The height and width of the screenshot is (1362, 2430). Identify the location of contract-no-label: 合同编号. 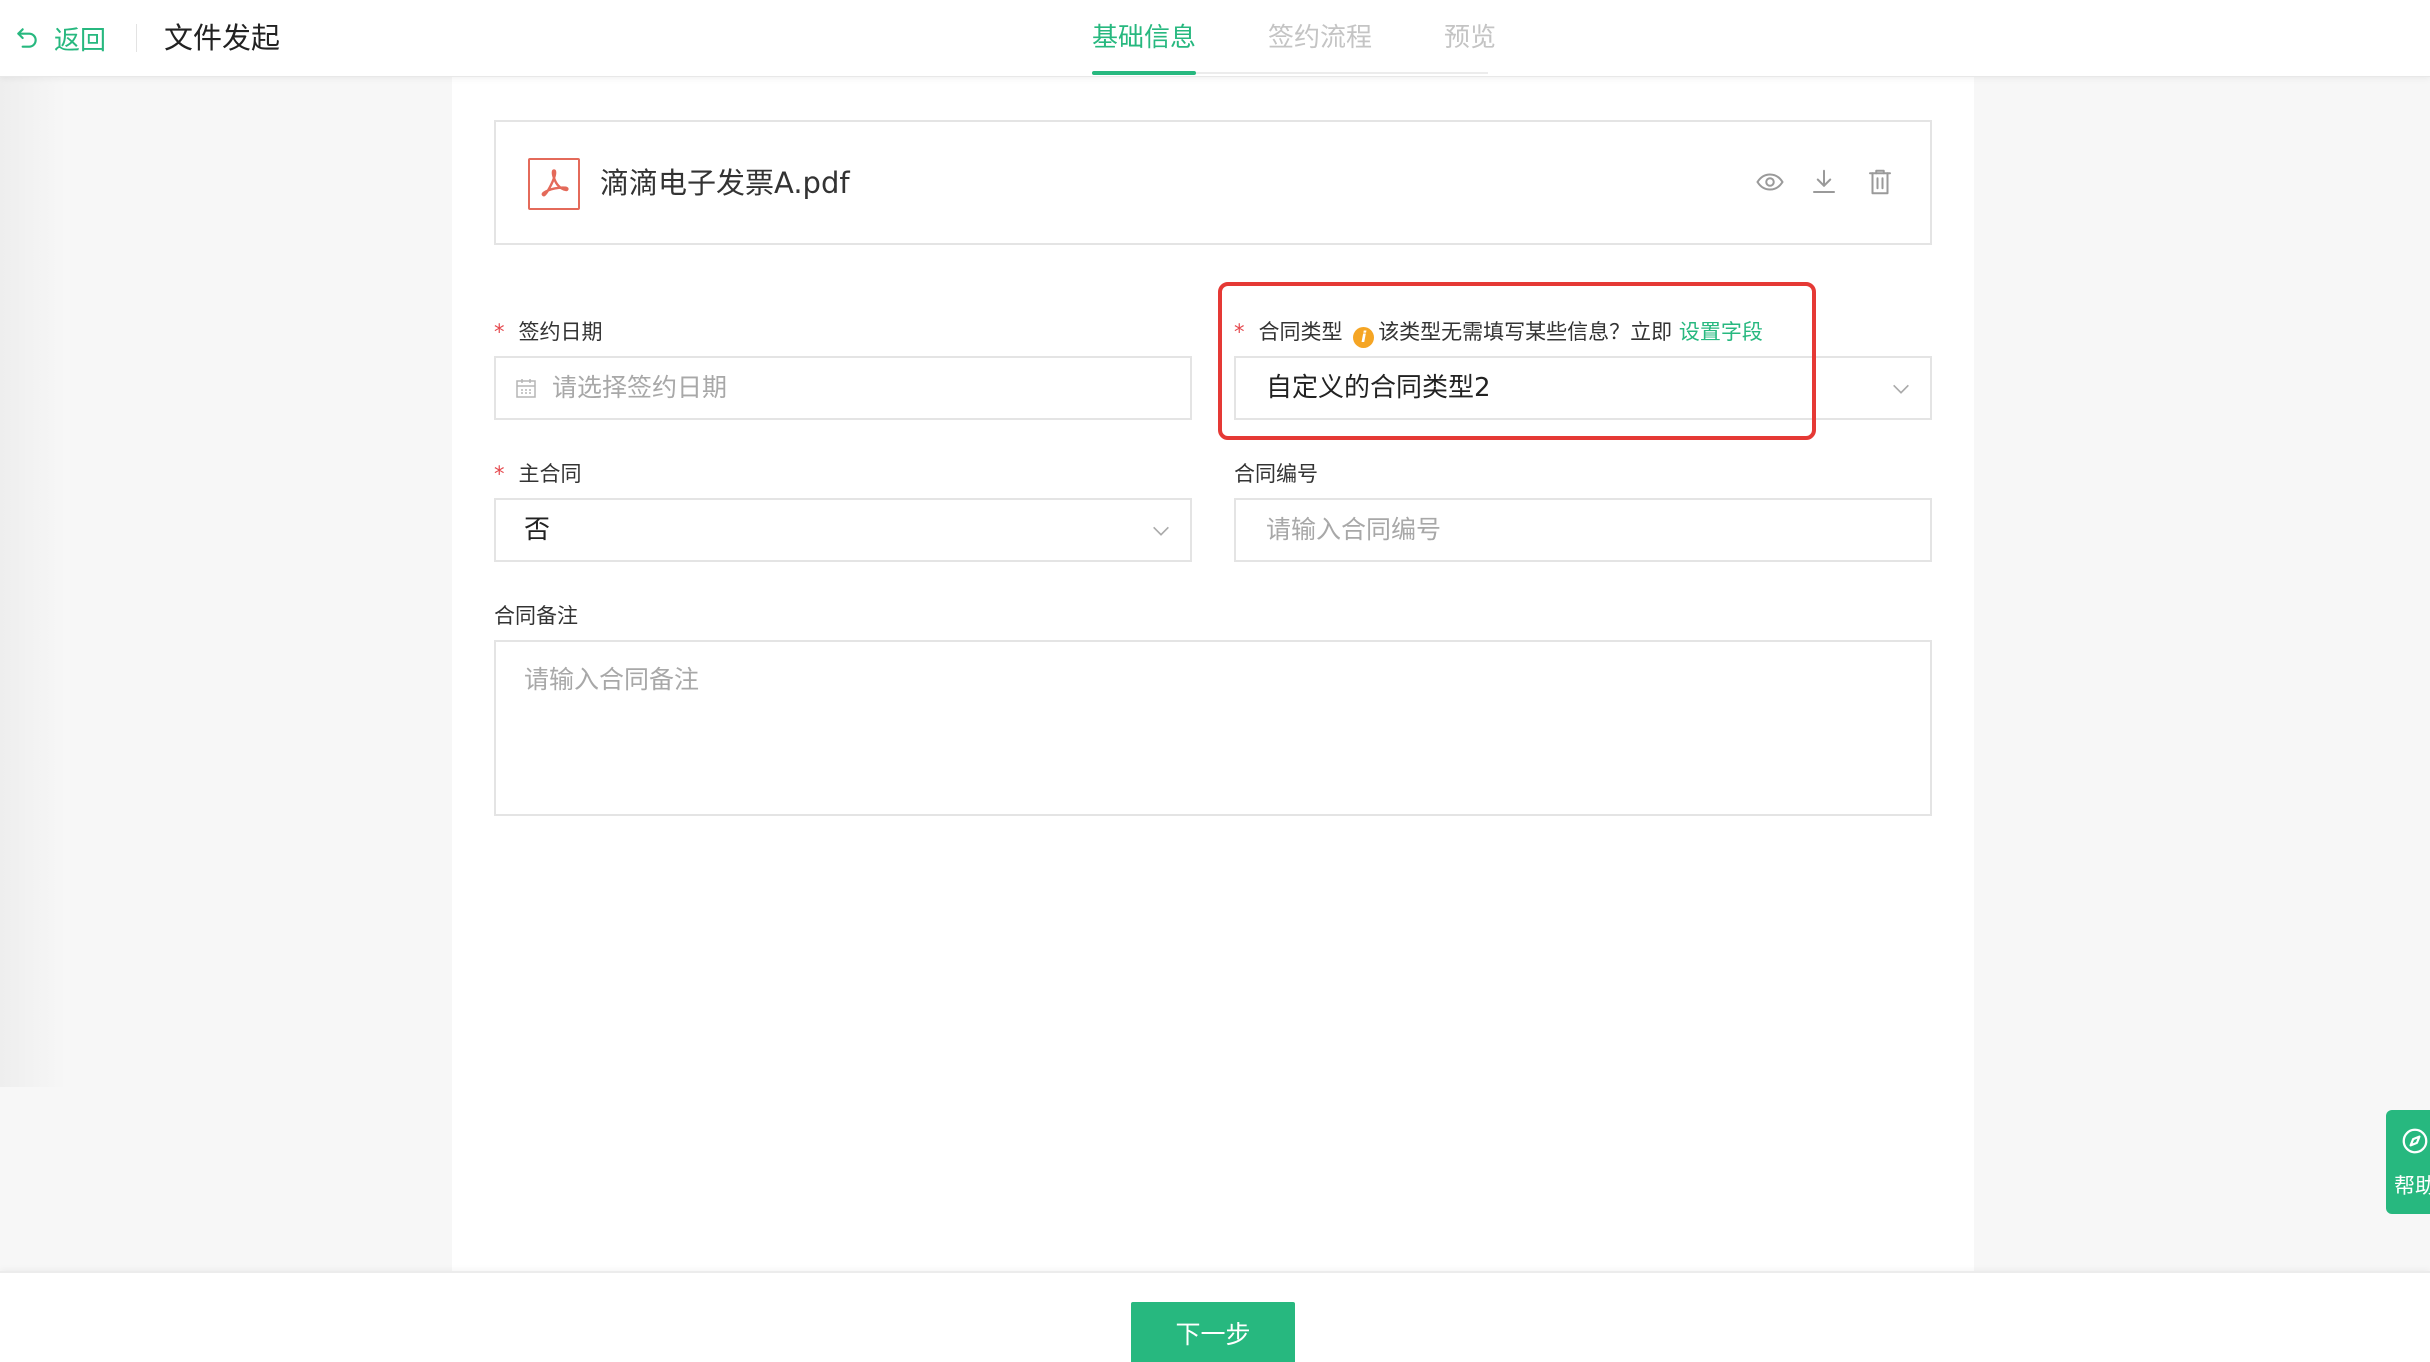
(1276, 474).